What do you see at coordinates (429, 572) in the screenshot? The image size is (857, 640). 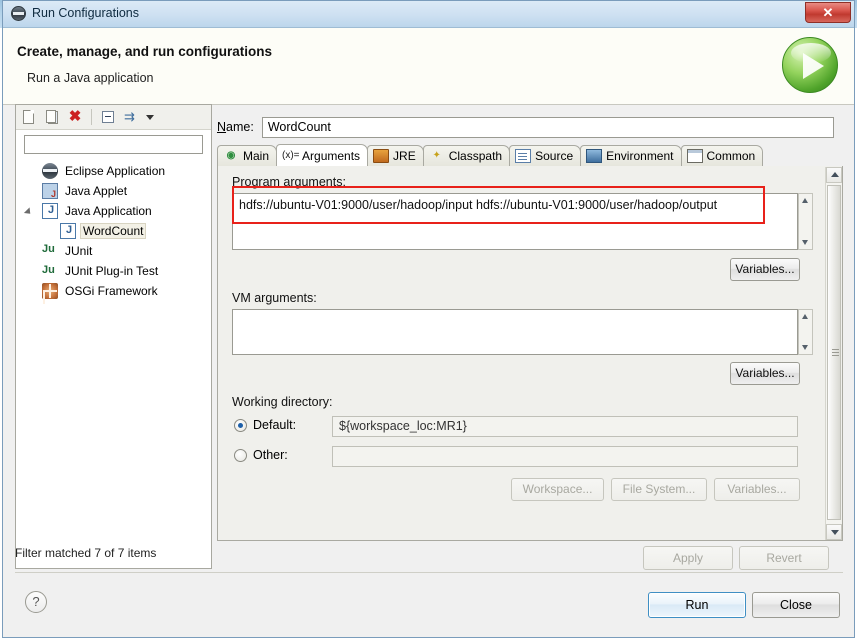 I see `footer-divider` at bounding box center [429, 572].